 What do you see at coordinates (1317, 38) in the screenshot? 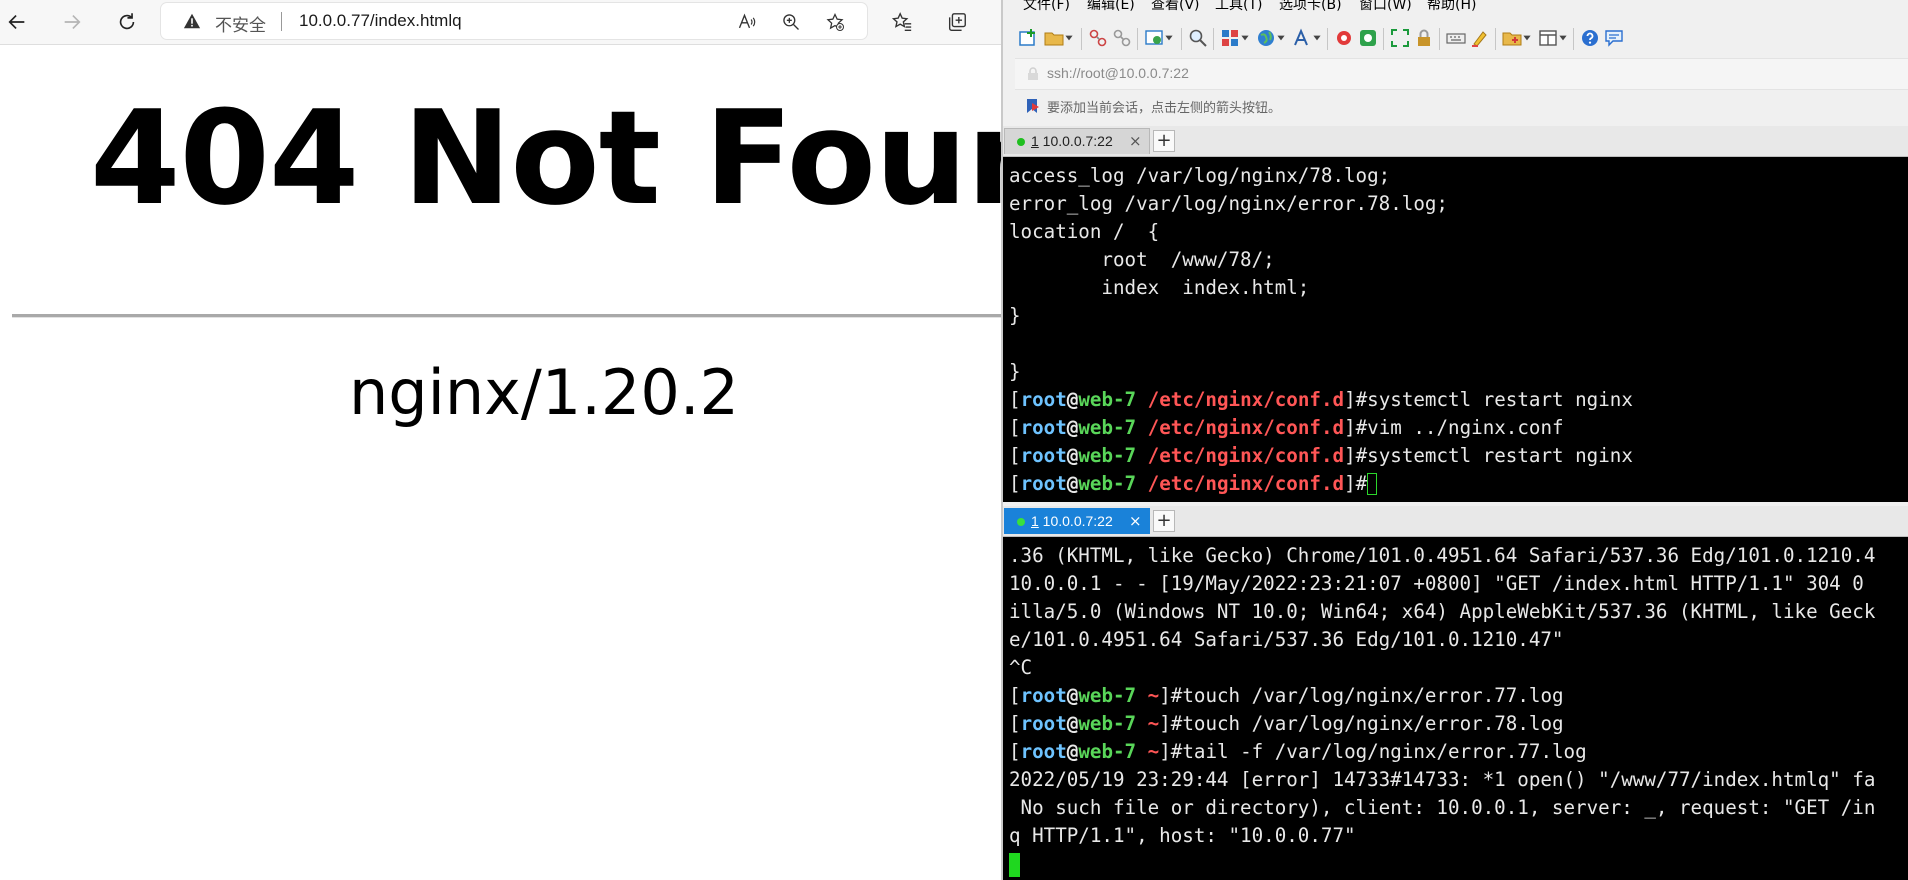
I see `font-dropdown` at bounding box center [1317, 38].